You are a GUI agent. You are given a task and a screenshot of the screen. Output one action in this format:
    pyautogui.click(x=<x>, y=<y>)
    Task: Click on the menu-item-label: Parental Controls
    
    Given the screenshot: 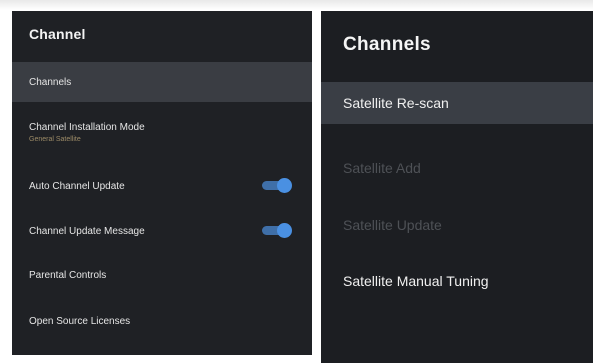 What is the action you would take?
    pyautogui.click(x=68, y=275)
    